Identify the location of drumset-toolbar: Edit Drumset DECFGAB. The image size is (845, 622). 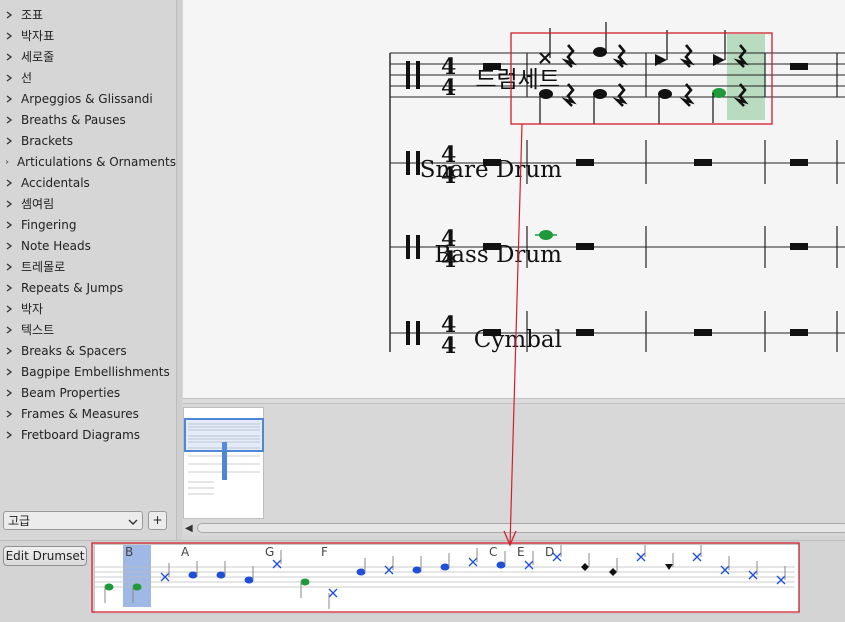
(422, 581).